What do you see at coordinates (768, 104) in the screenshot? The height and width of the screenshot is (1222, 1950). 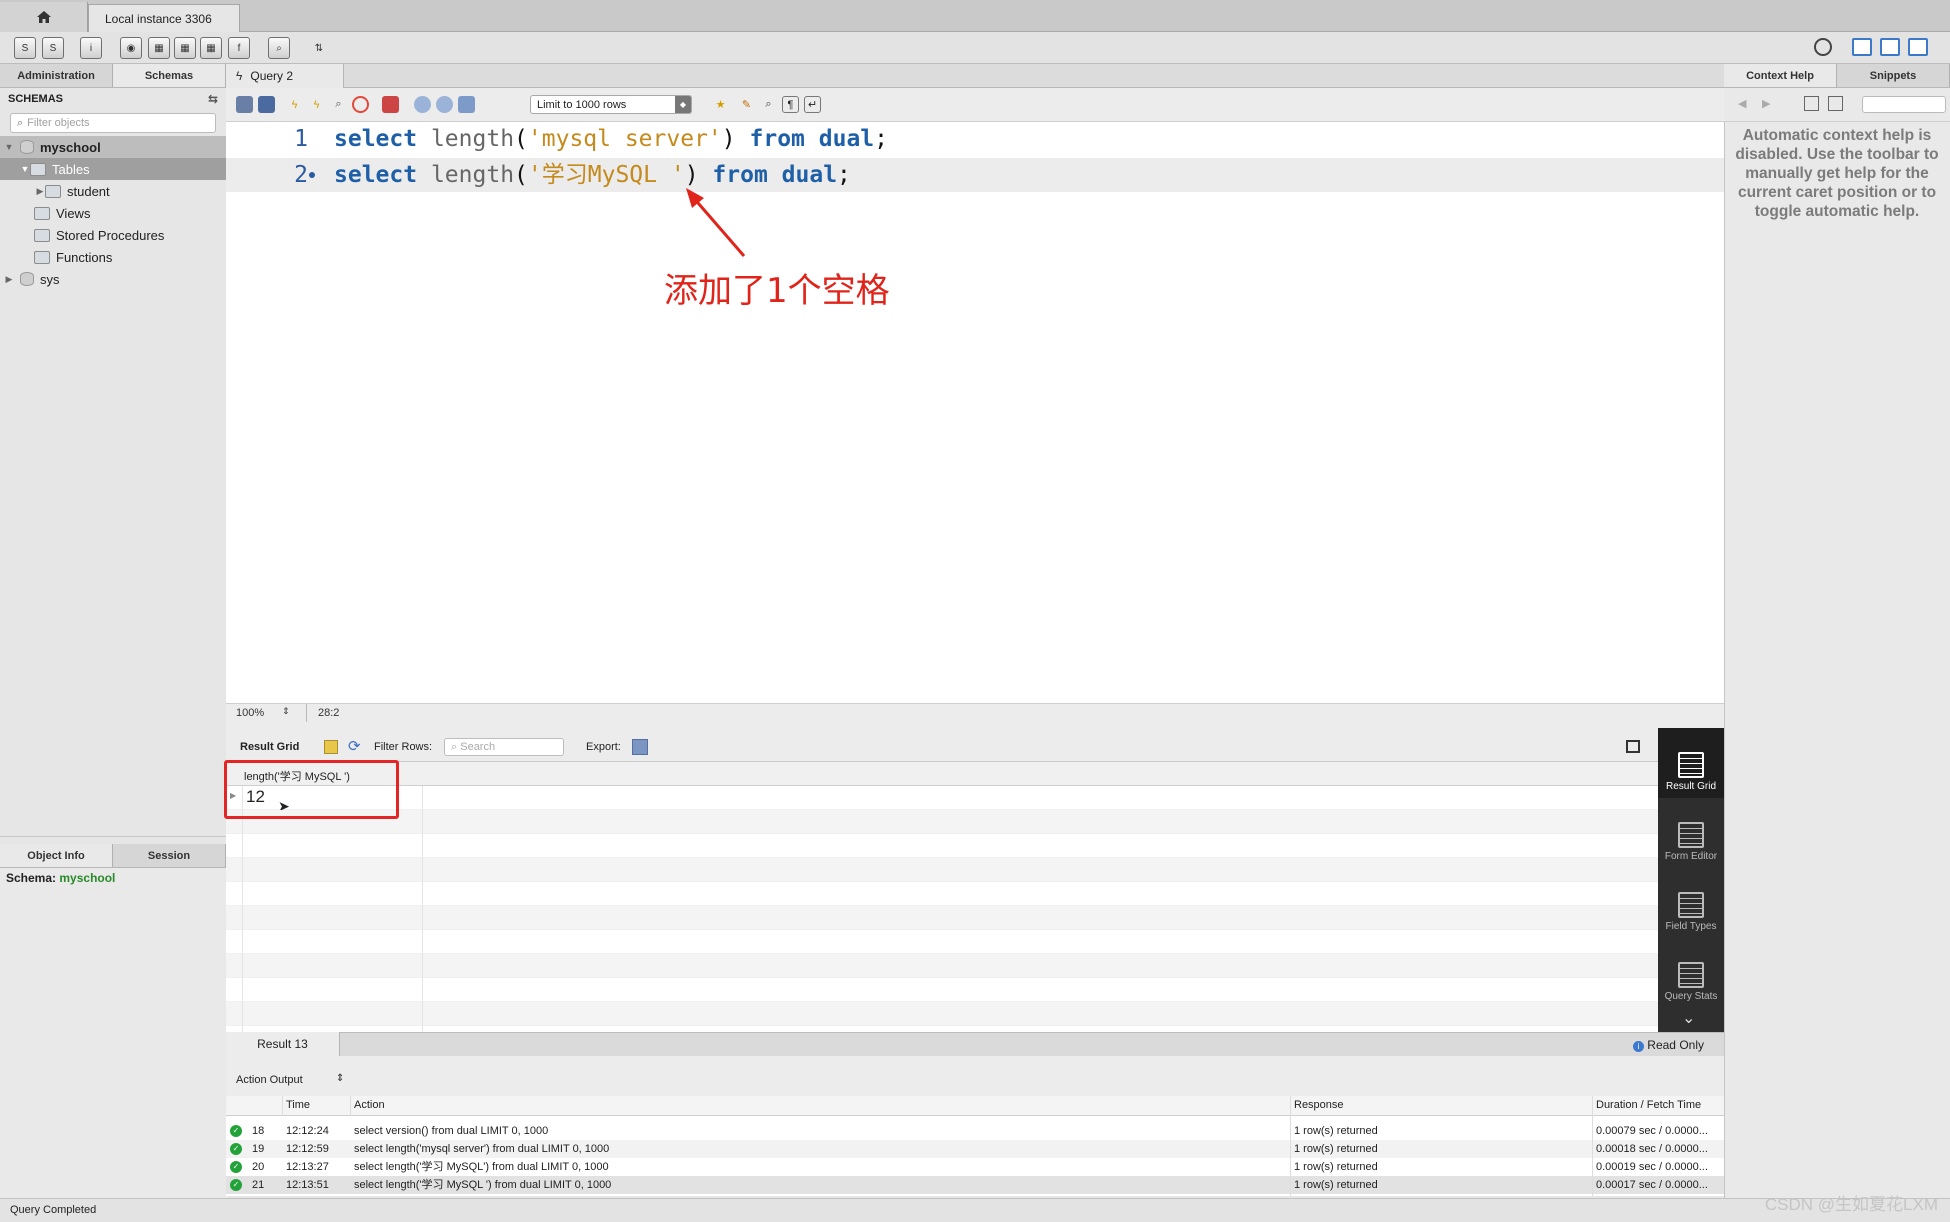 I see `find-icon: ⌕` at bounding box center [768, 104].